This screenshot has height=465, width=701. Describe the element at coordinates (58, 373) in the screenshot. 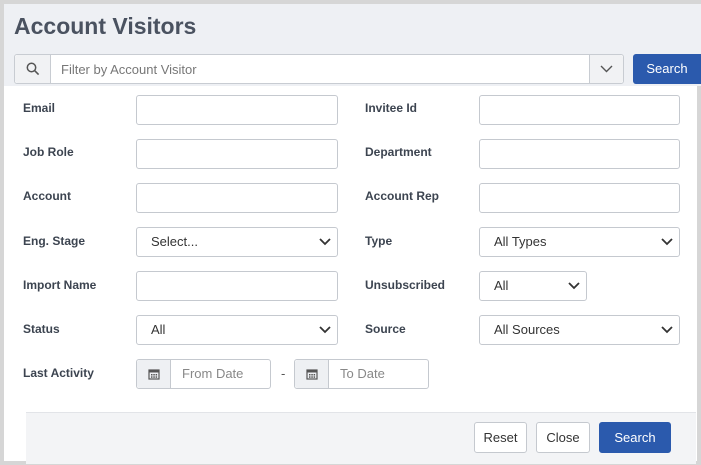

I see `last-activity-label: Last Activity` at that location.